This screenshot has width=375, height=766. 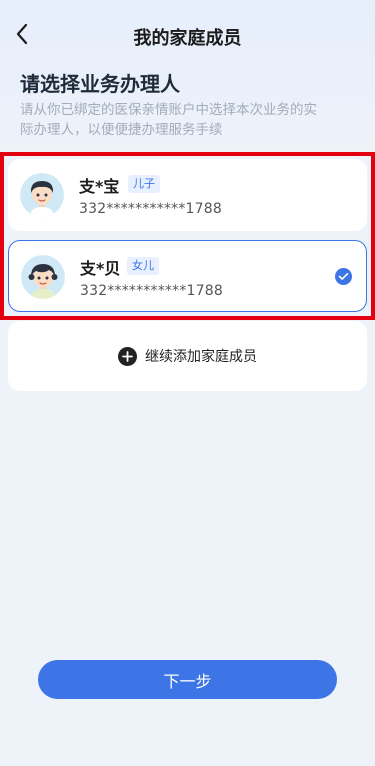 I want to click on next-step-button: 下一步, so click(x=187, y=679).